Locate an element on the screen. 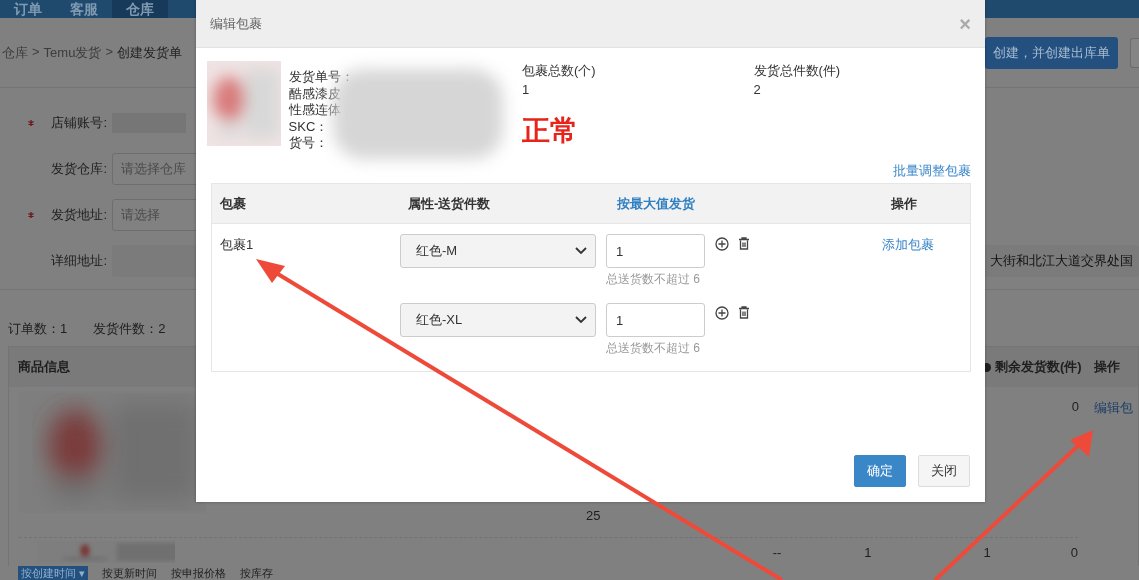 The width and height of the screenshot is (1139, 580). column-header: 属性-送货件数 is located at coordinates (450, 203).